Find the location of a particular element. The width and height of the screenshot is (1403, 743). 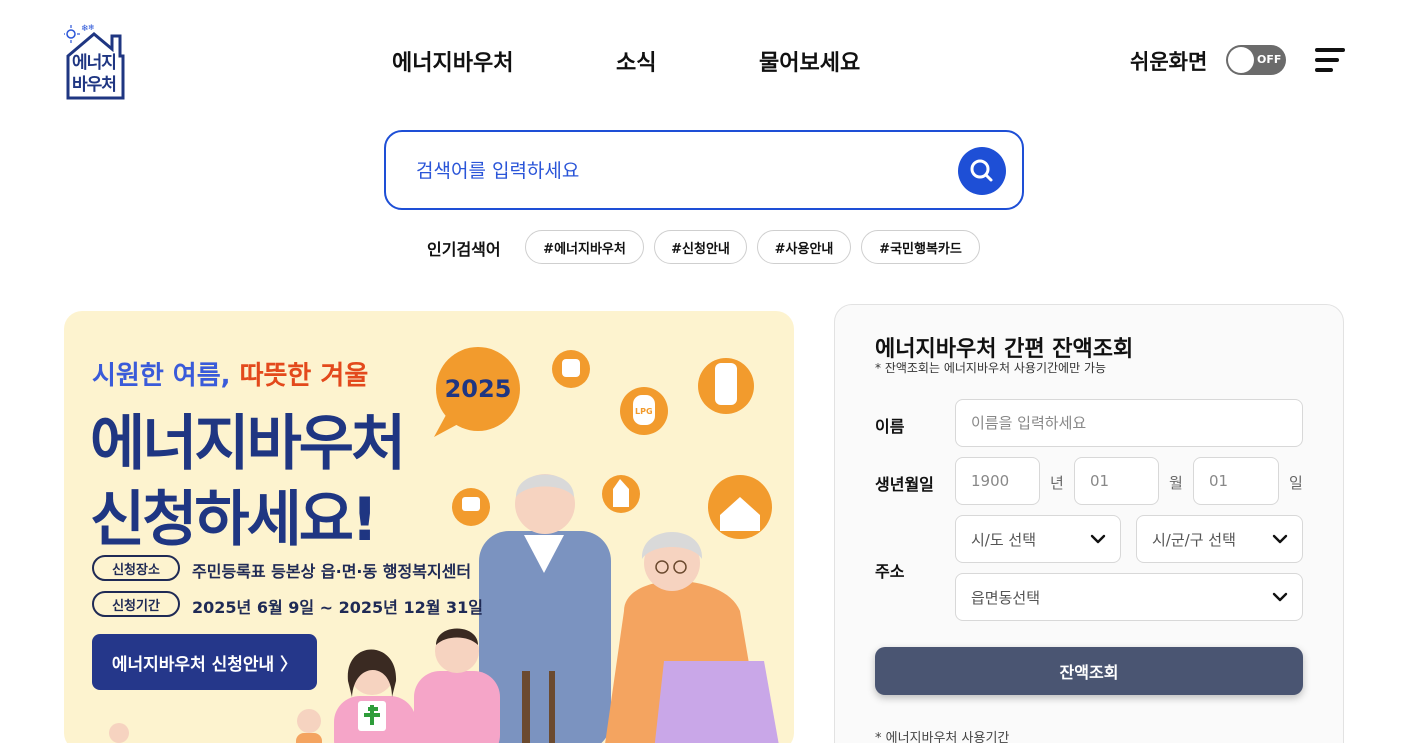

sido-select: 시/도 선택 is located at coordinates (1038, 539).